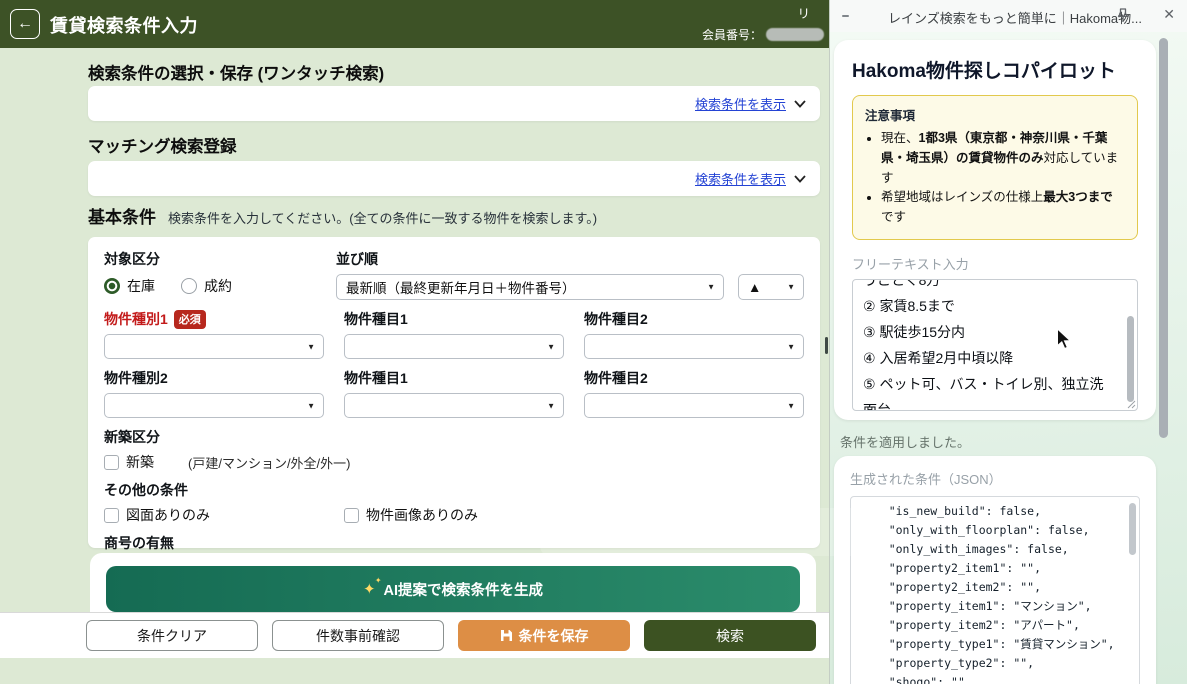  Describe the element at coordinates (771, 287) in the screenshot. I see `sort-direction-select: ▲ ▼` at that location.